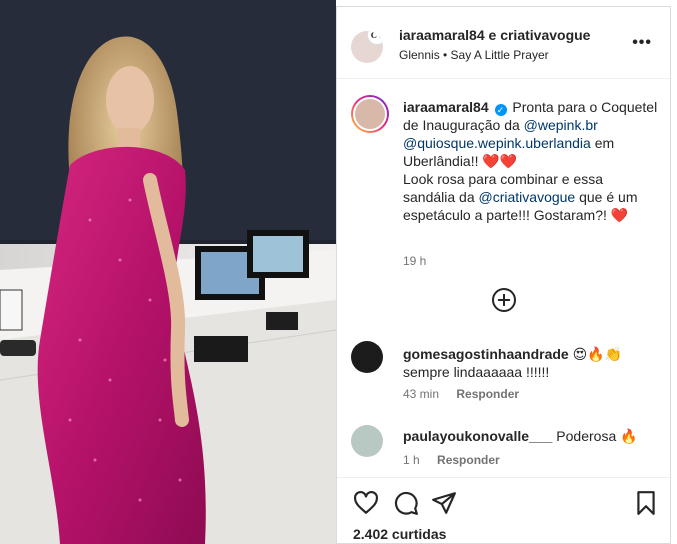 Image resolution: width=677 pixels, height=544 pixels. What do you see at coordinates (375, 38) in the screenshot?
I see `collab-avatar-badge: CV` at bounding box center [375, 38].